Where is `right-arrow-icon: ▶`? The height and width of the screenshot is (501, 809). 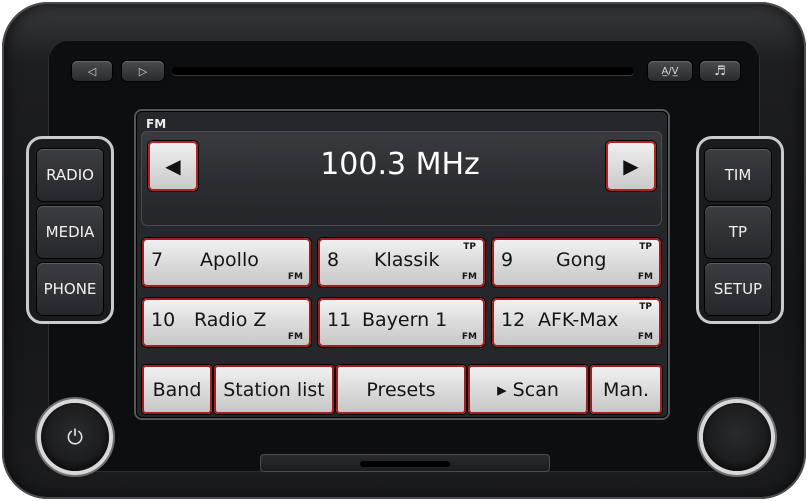
right-arrow-icon: ▶ is located at coordinates (631, 166).